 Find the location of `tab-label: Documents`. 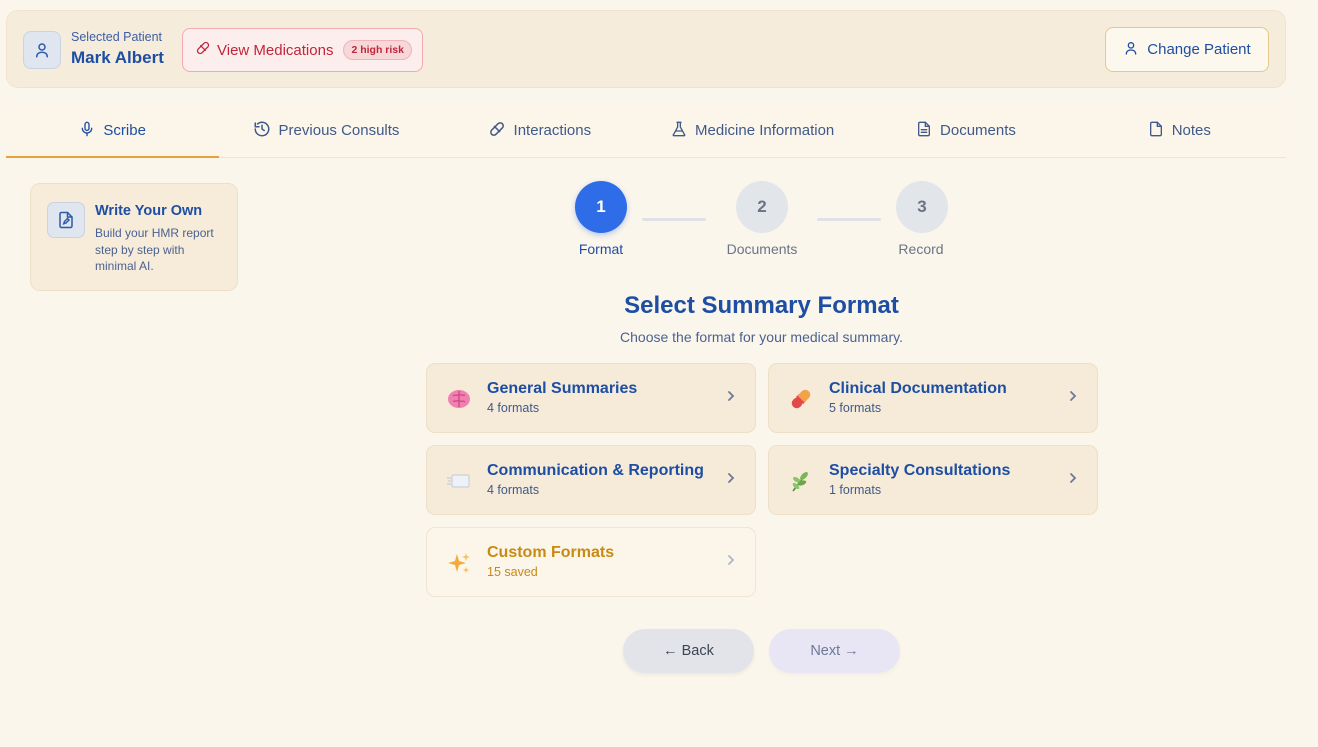

tab-label: Documents is located at coordinates (978, 130).